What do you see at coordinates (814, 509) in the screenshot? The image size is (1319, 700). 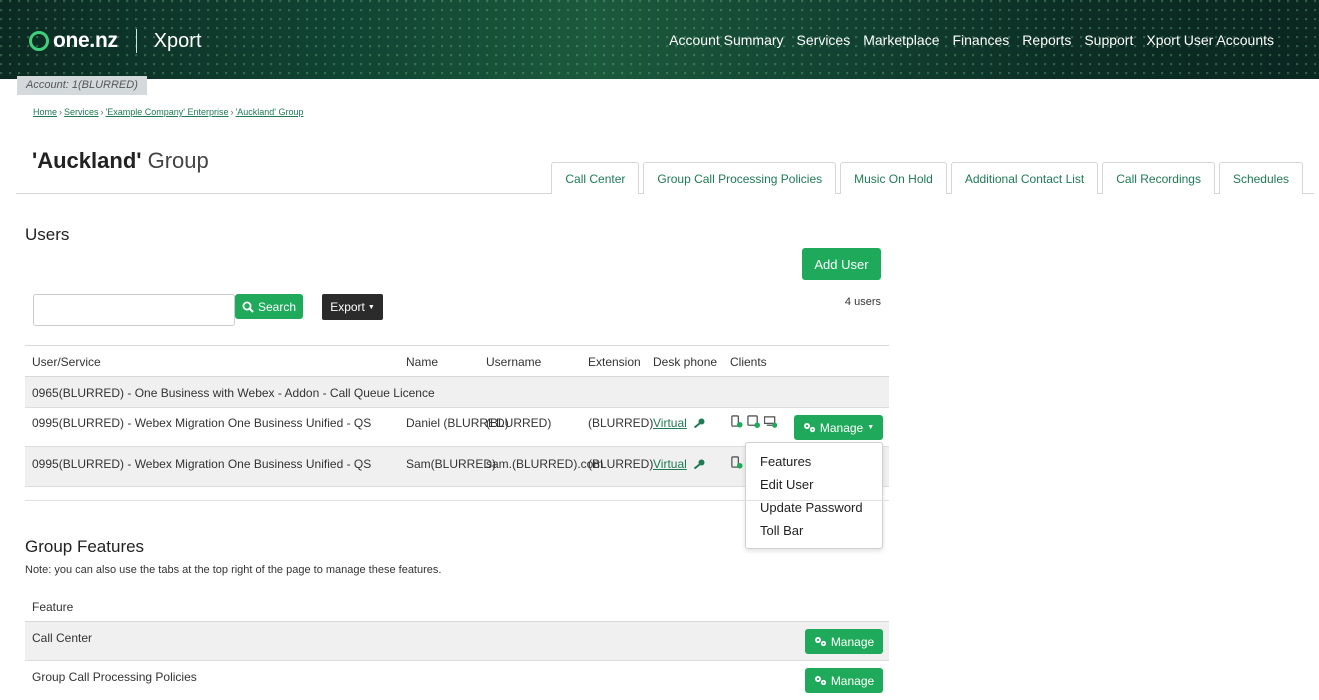 I see `menu-item-update-password: Update Password` at bounding box center [814, 509].